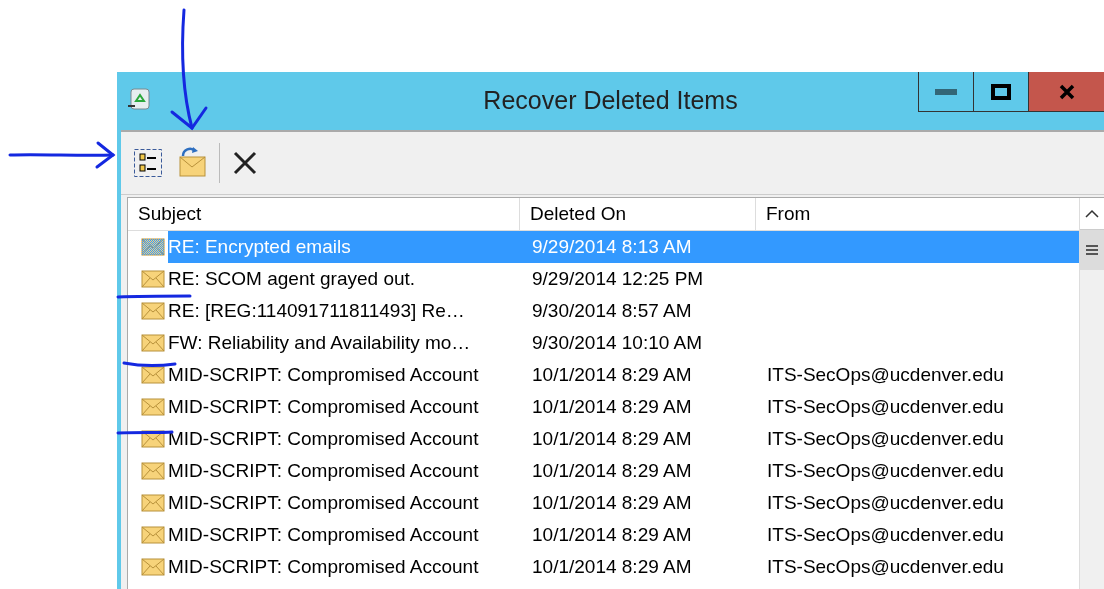 The height and width of the screenshot is (589, 1104). I want to click on grip-icon, so click(1092, 250).